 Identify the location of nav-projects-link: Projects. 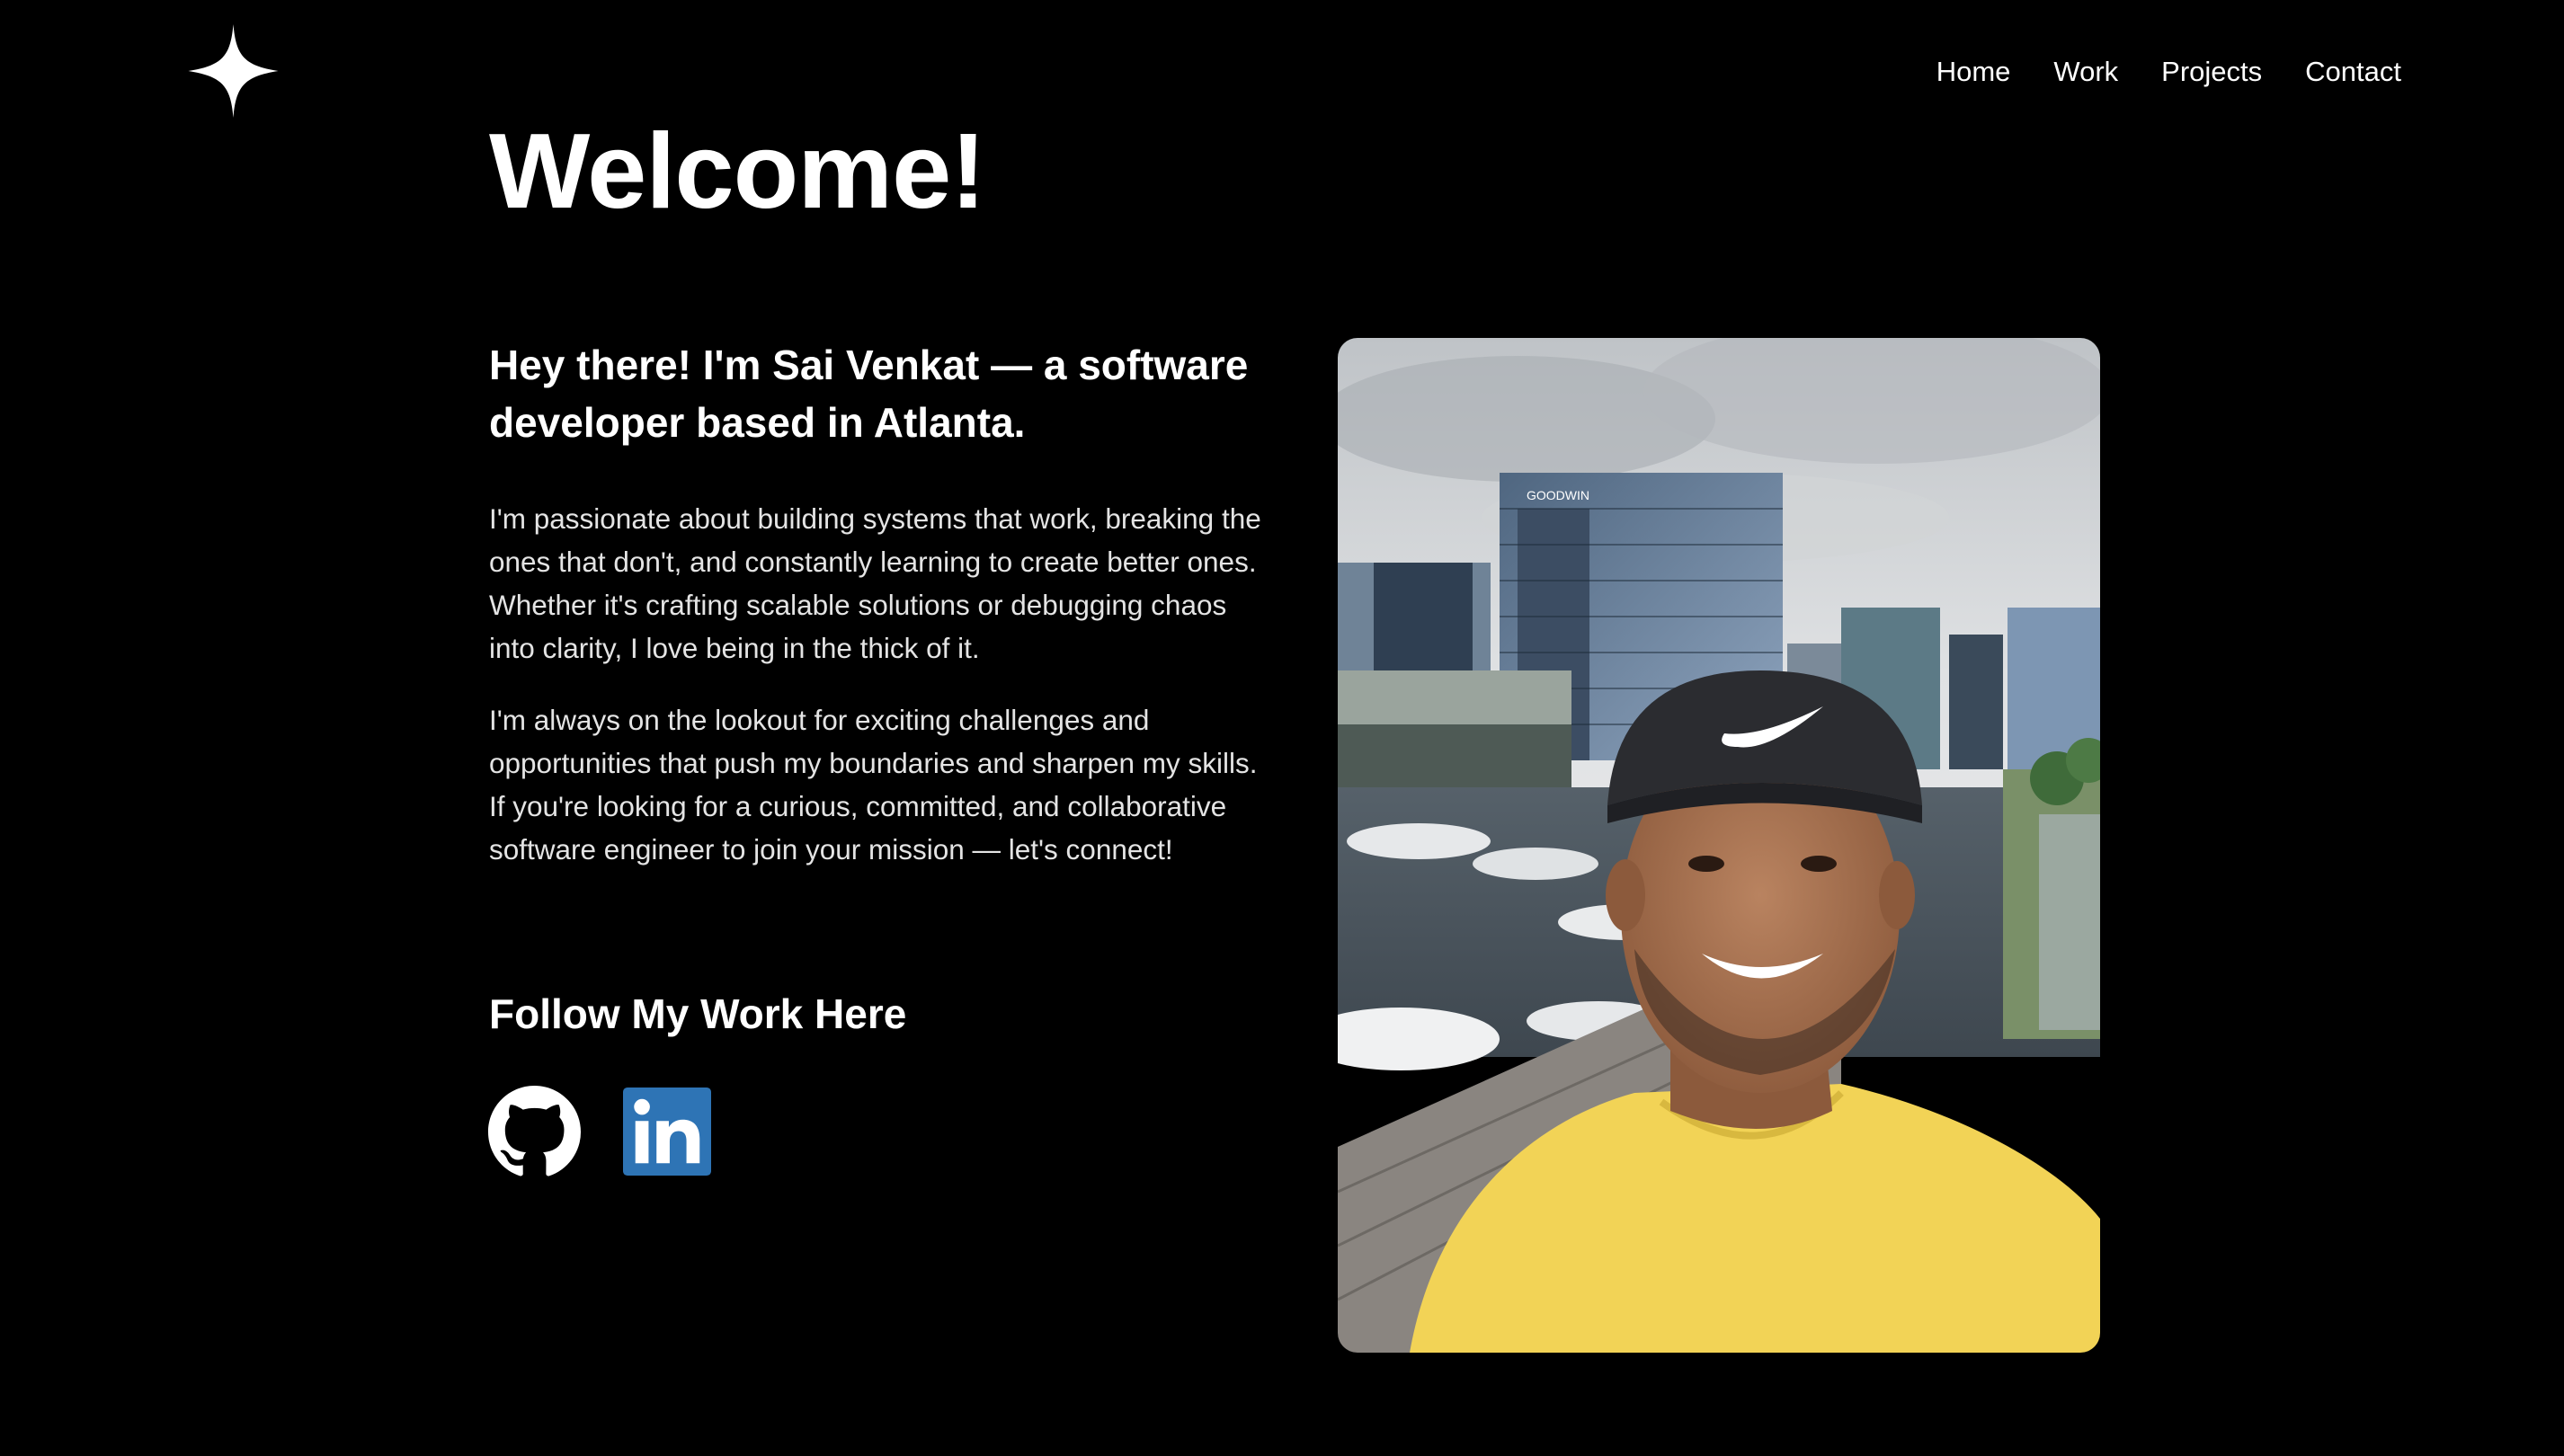
(2211, 71).